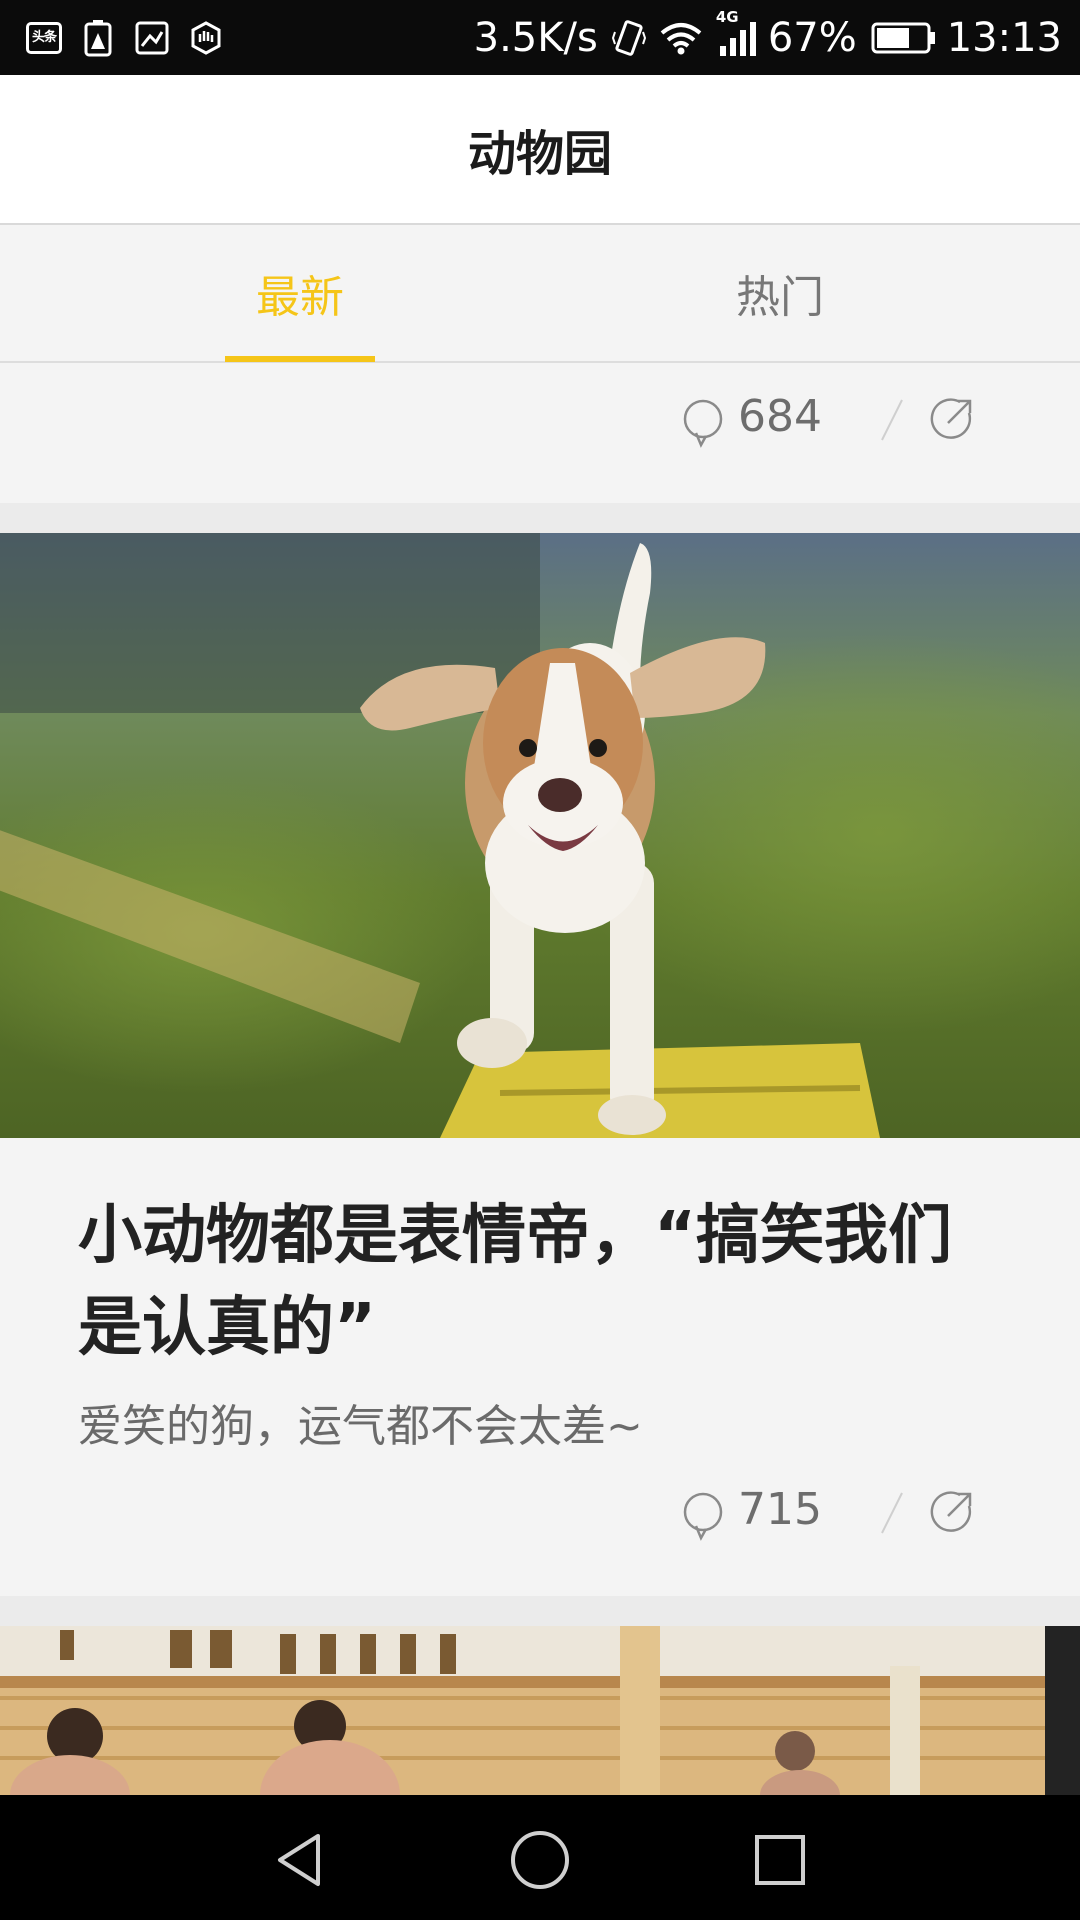  What do you see at coordinates (780, 297) in the screenshot?
I see `tab-popular-label: 热门` at bounding box center [780, 297].